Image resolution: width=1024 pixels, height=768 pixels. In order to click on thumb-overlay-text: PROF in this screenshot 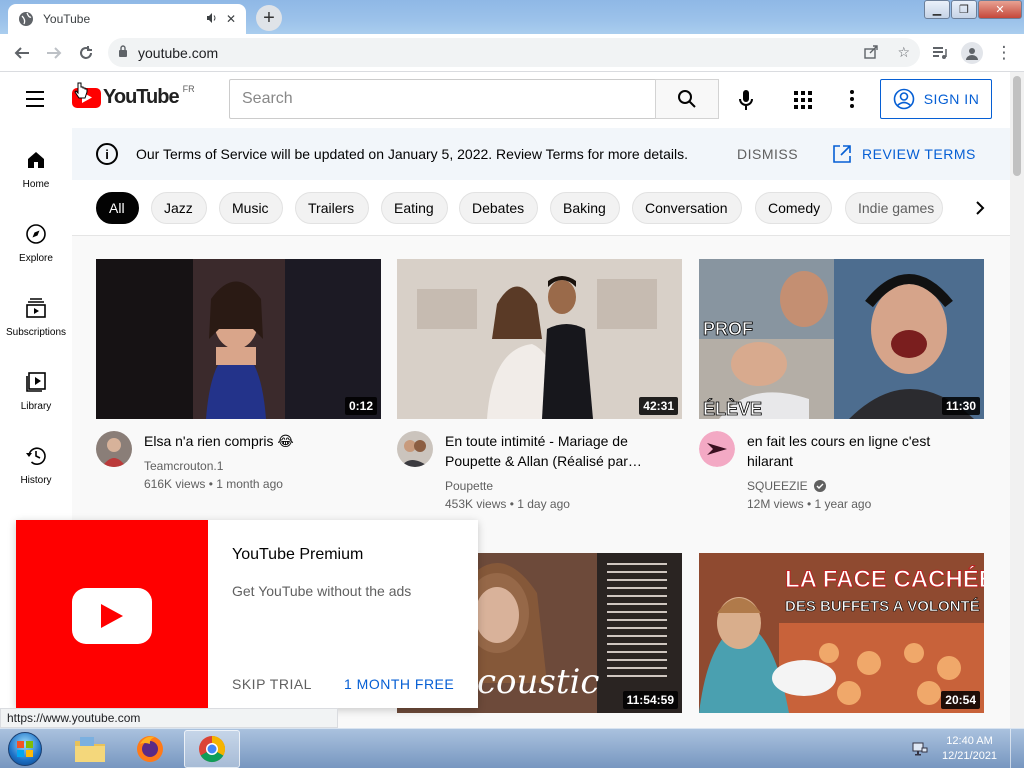, I will do `click(728, 329)`.